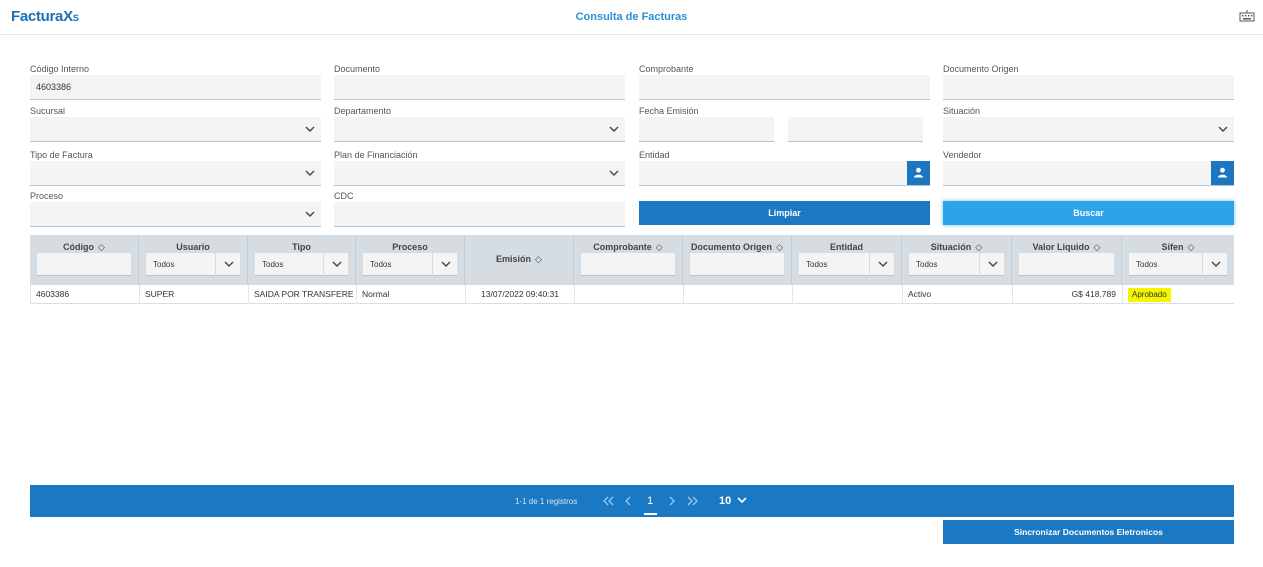 The height and width of the screenshot is (567, 1263). What do you see at coordinates (609, 501) in the screenshot?
I see `first-page-icon` at bounding box center [609, 501].